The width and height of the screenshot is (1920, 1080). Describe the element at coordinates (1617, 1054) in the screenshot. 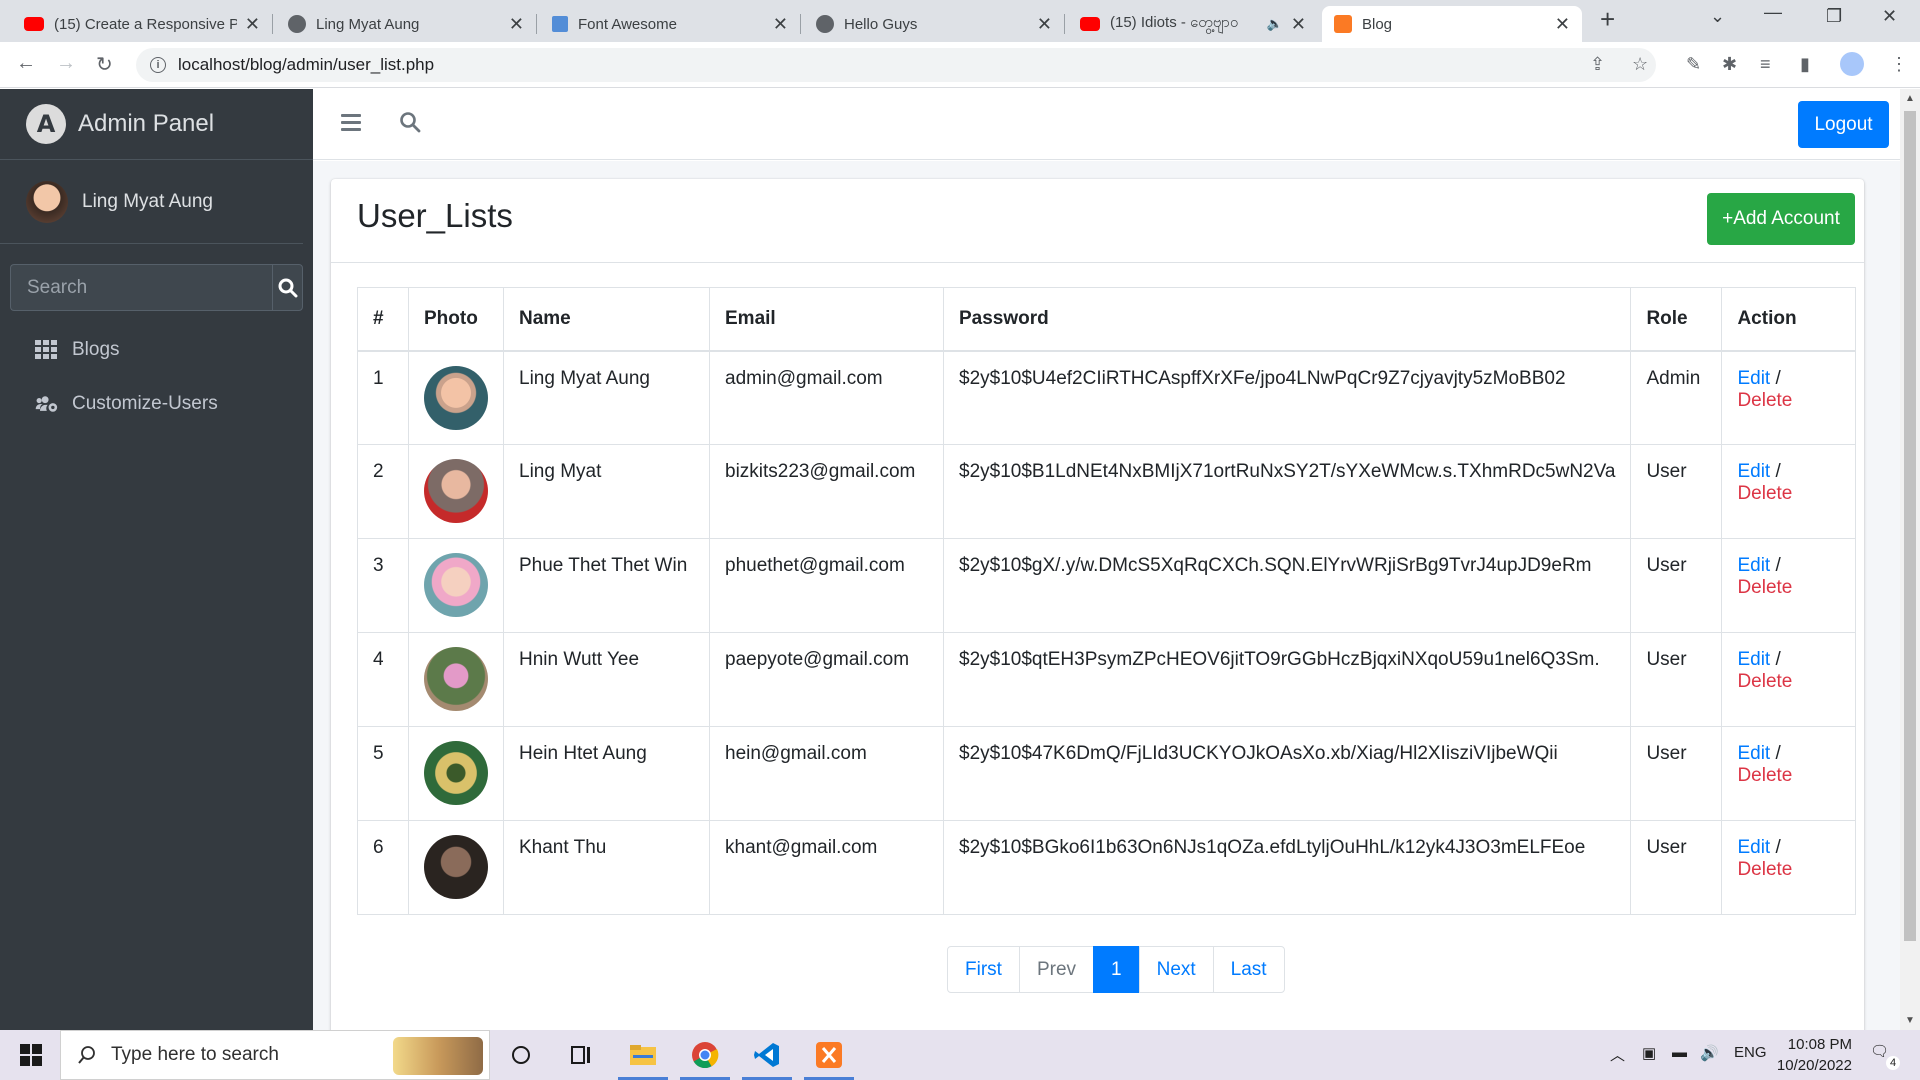

I see `tray-overflow-icon: ︿` at that location.